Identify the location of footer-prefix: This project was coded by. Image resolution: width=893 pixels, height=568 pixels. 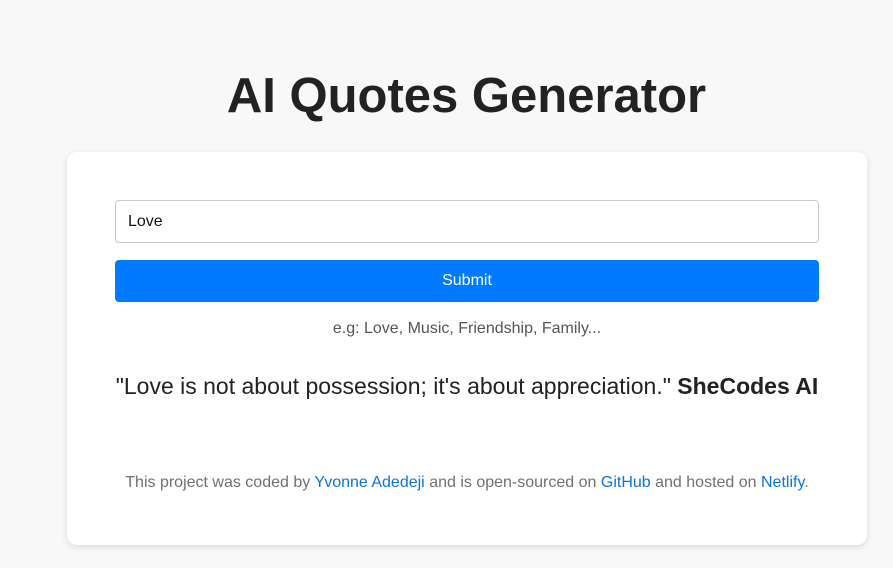
(218, 482).